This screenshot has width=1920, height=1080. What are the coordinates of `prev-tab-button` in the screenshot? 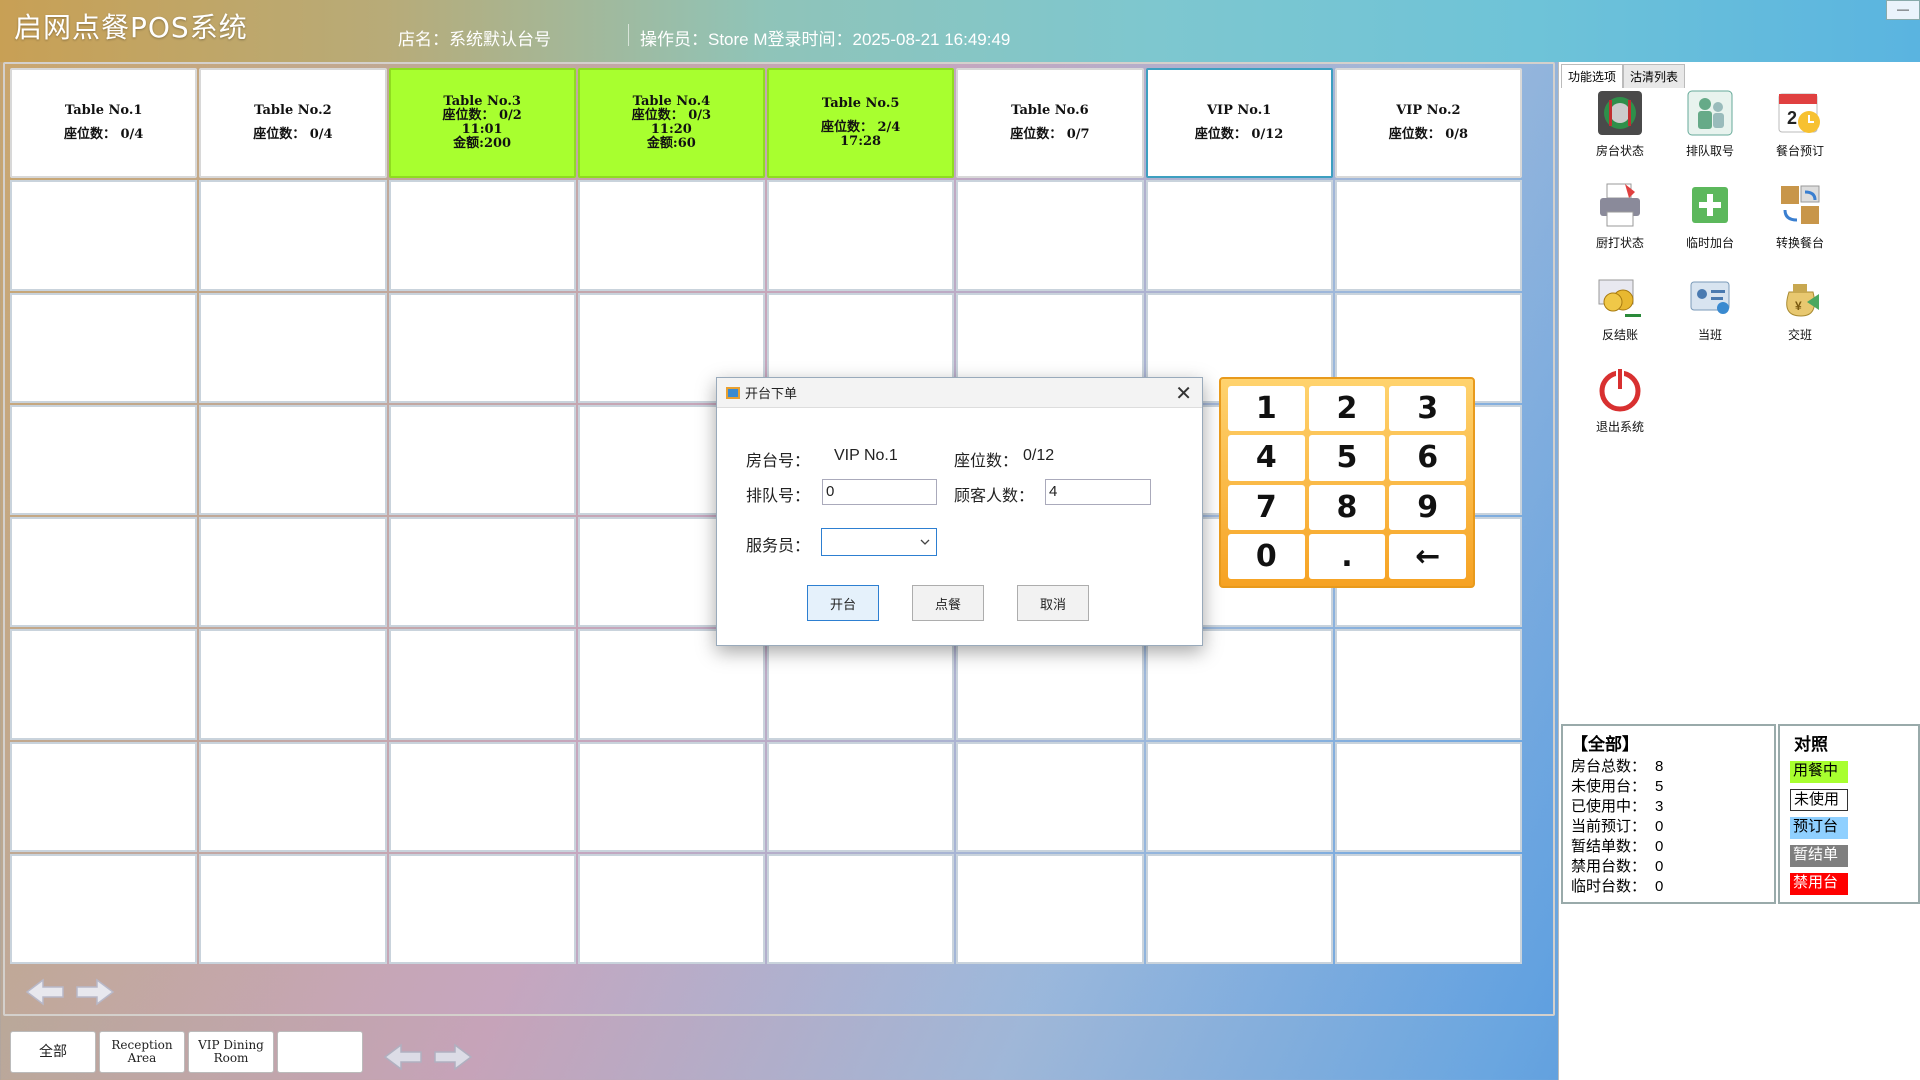 It's located at (403, 1057).